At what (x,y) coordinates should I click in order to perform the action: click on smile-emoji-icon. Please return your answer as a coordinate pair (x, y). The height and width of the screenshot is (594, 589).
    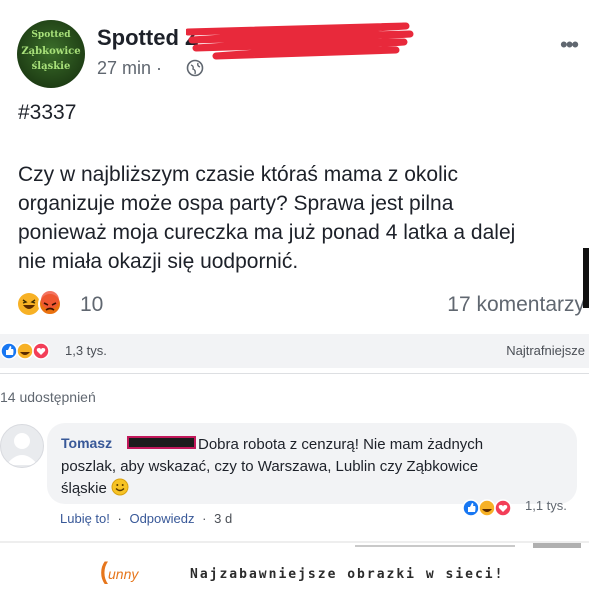
    Looking at the image, I should click on (120, 487).